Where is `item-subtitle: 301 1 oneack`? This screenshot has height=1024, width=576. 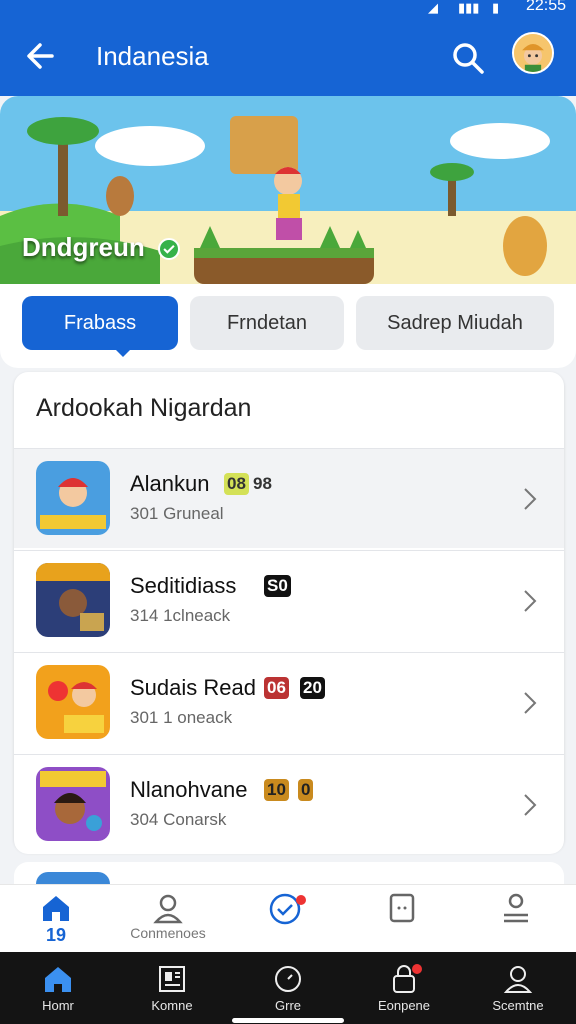 item-subtitle: 301 1 oneack is located at coordinates (181, 717).